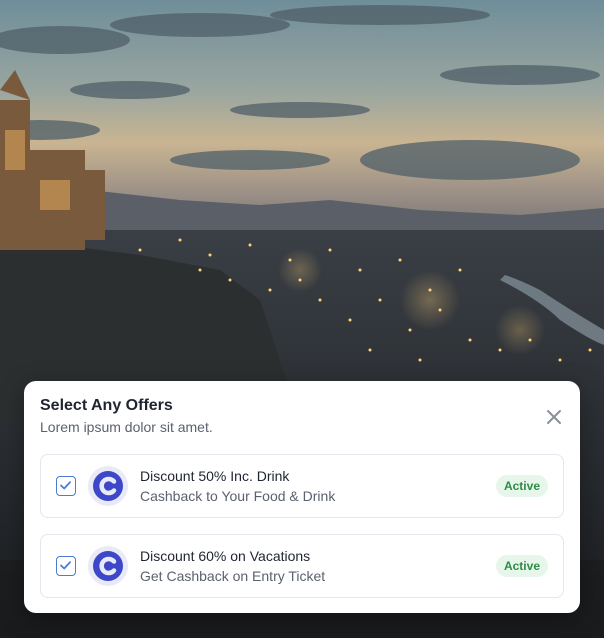 This screenshot has width=604, height=638. What do you see at coordinates (106, 405) in the screenshot?
I see `modal-title: Select Any Offers` at bounding box center [106, 405].